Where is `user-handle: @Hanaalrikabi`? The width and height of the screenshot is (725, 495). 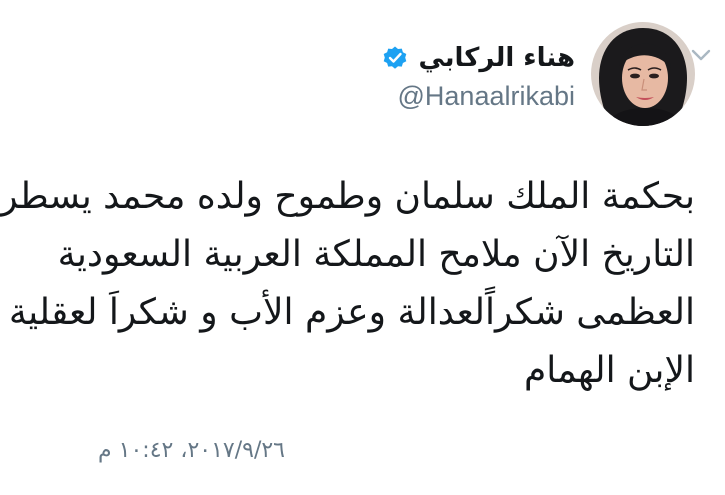
user-handle: @Hanaalrikabi is located at coordinates (487, 96).